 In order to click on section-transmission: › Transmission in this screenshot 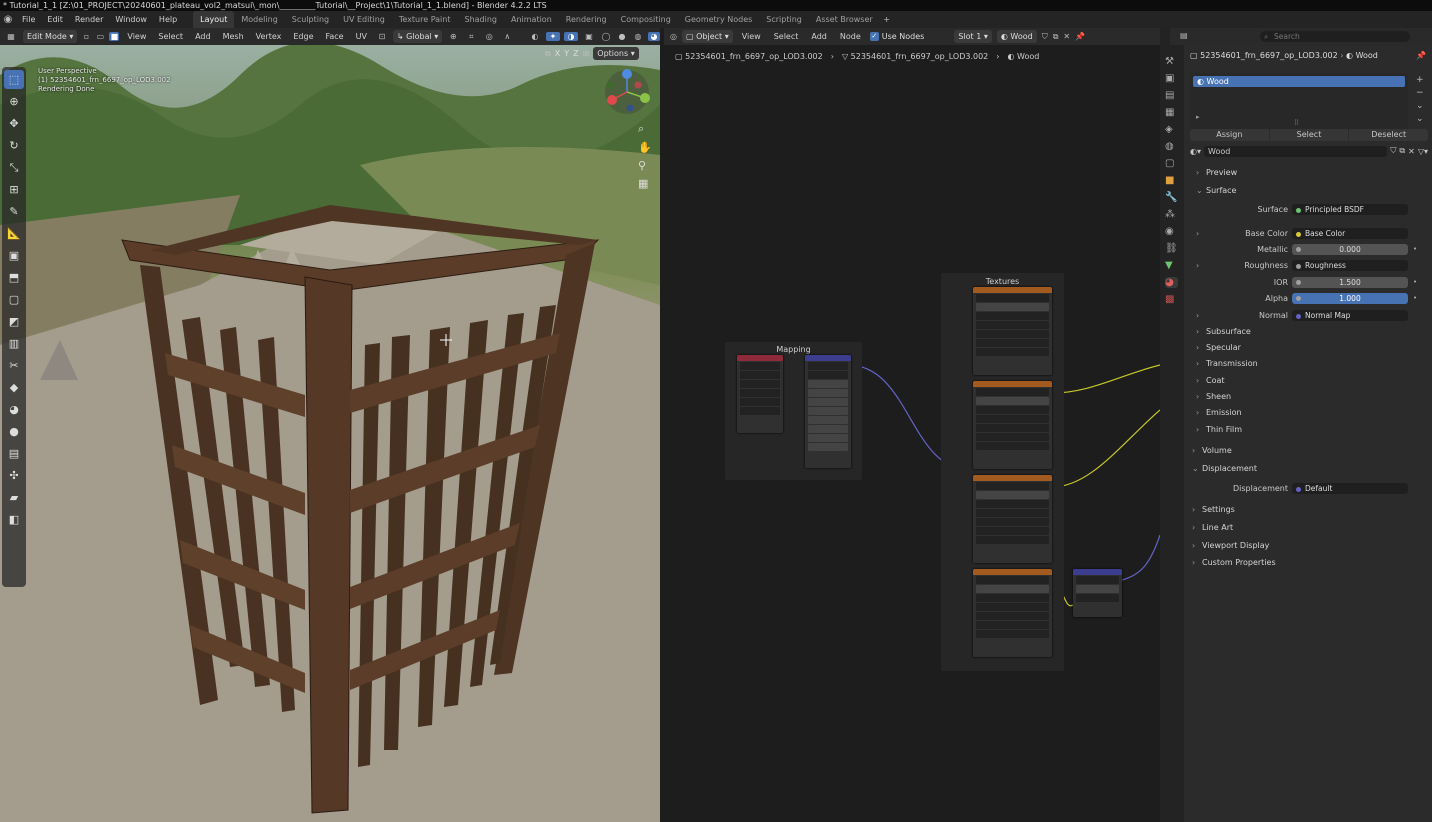, I will do `click(1227, 363)`.